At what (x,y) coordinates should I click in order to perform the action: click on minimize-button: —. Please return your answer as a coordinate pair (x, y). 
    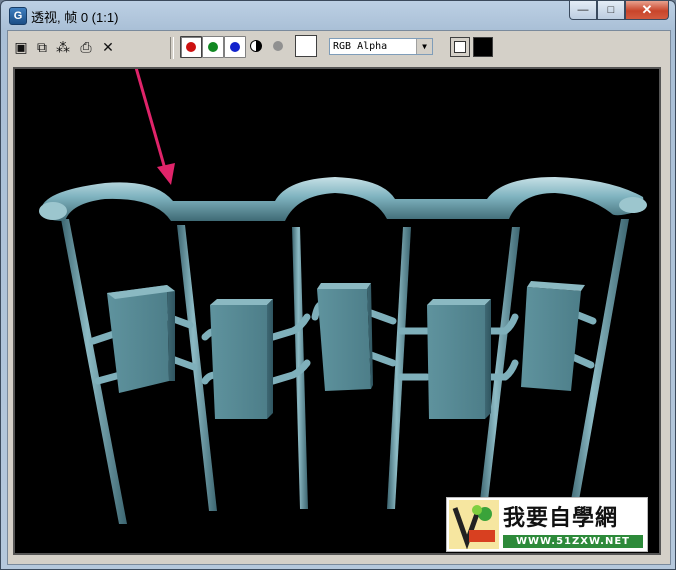
    Looking at the image, I should click on (583, 10).